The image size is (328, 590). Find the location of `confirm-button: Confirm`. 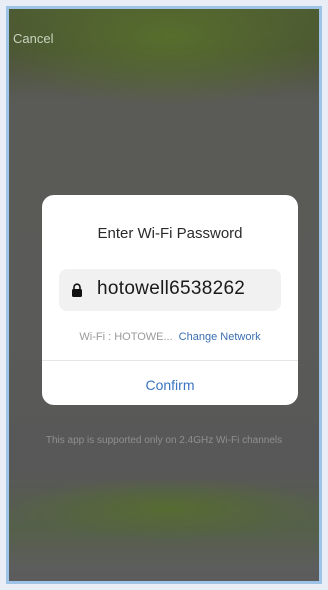

confirm-button: Confirm is located at coordinates (170, 385).